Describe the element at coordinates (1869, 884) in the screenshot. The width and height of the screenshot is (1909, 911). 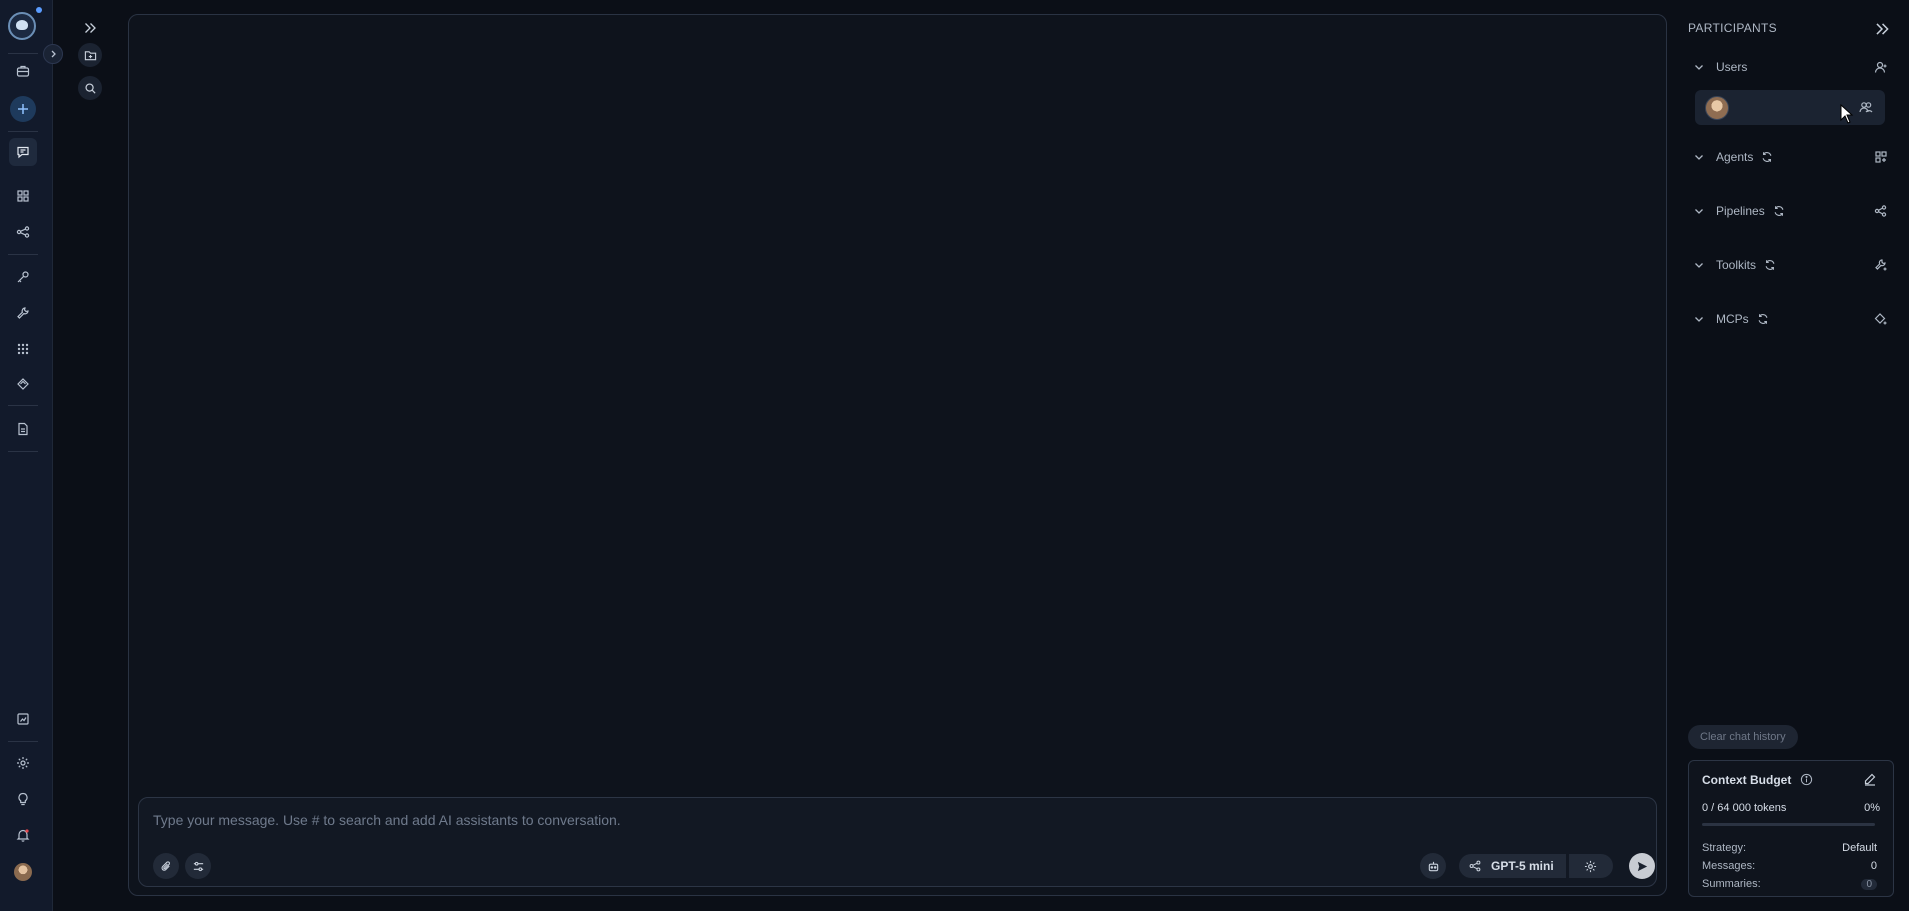
I see `summaries-value: 0` at that location.